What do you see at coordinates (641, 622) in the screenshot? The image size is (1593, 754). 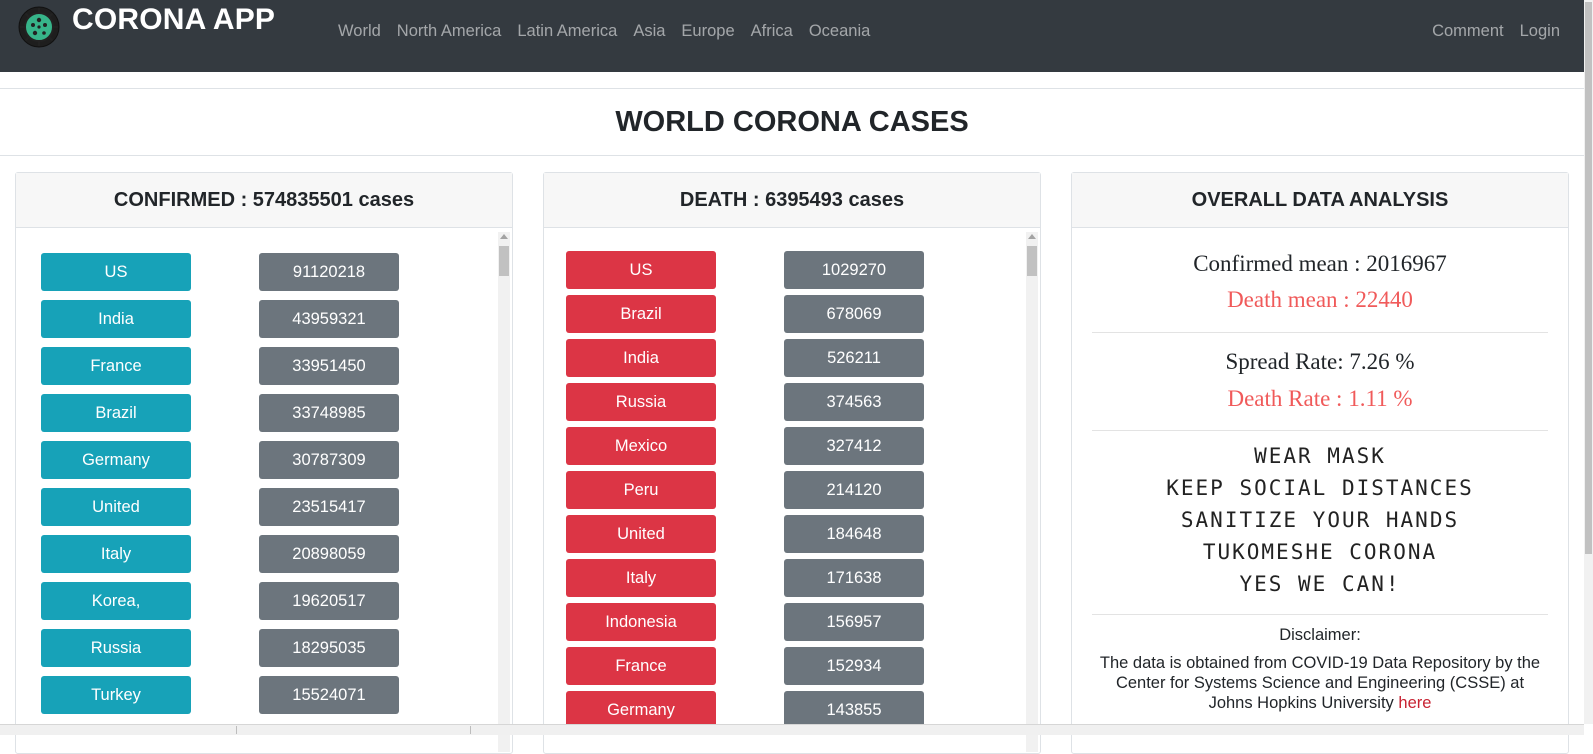 I see `country-button: Indonesia` at bounding box center [641, 622].